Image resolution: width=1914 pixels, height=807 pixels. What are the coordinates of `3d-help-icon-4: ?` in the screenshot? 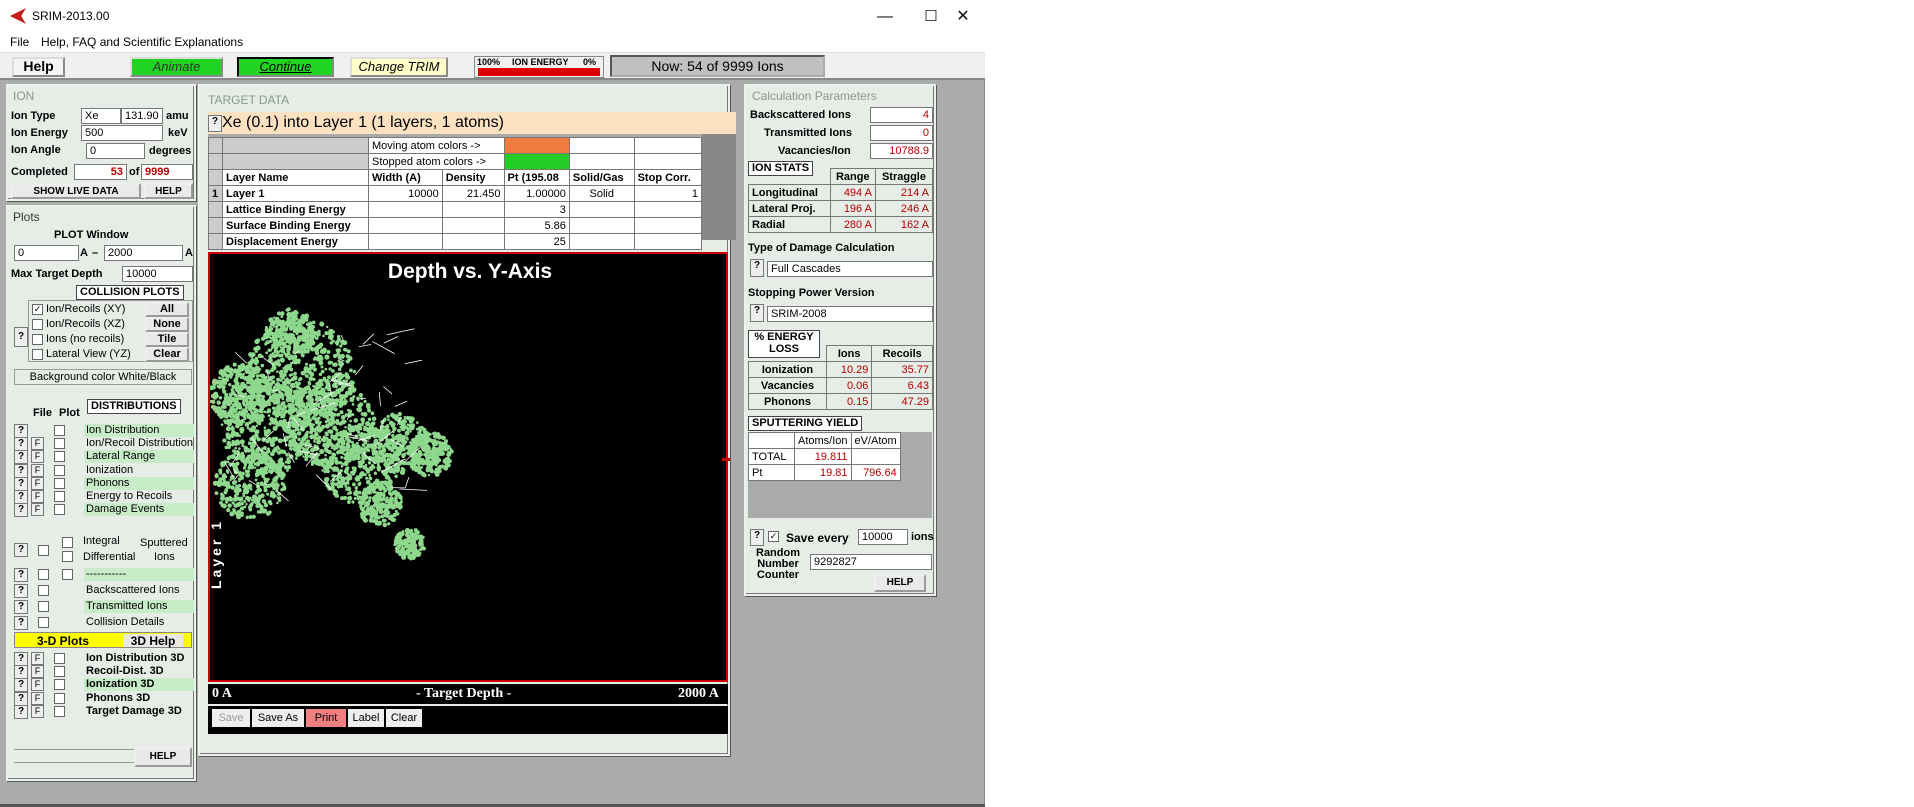 It's located at (21, 711).